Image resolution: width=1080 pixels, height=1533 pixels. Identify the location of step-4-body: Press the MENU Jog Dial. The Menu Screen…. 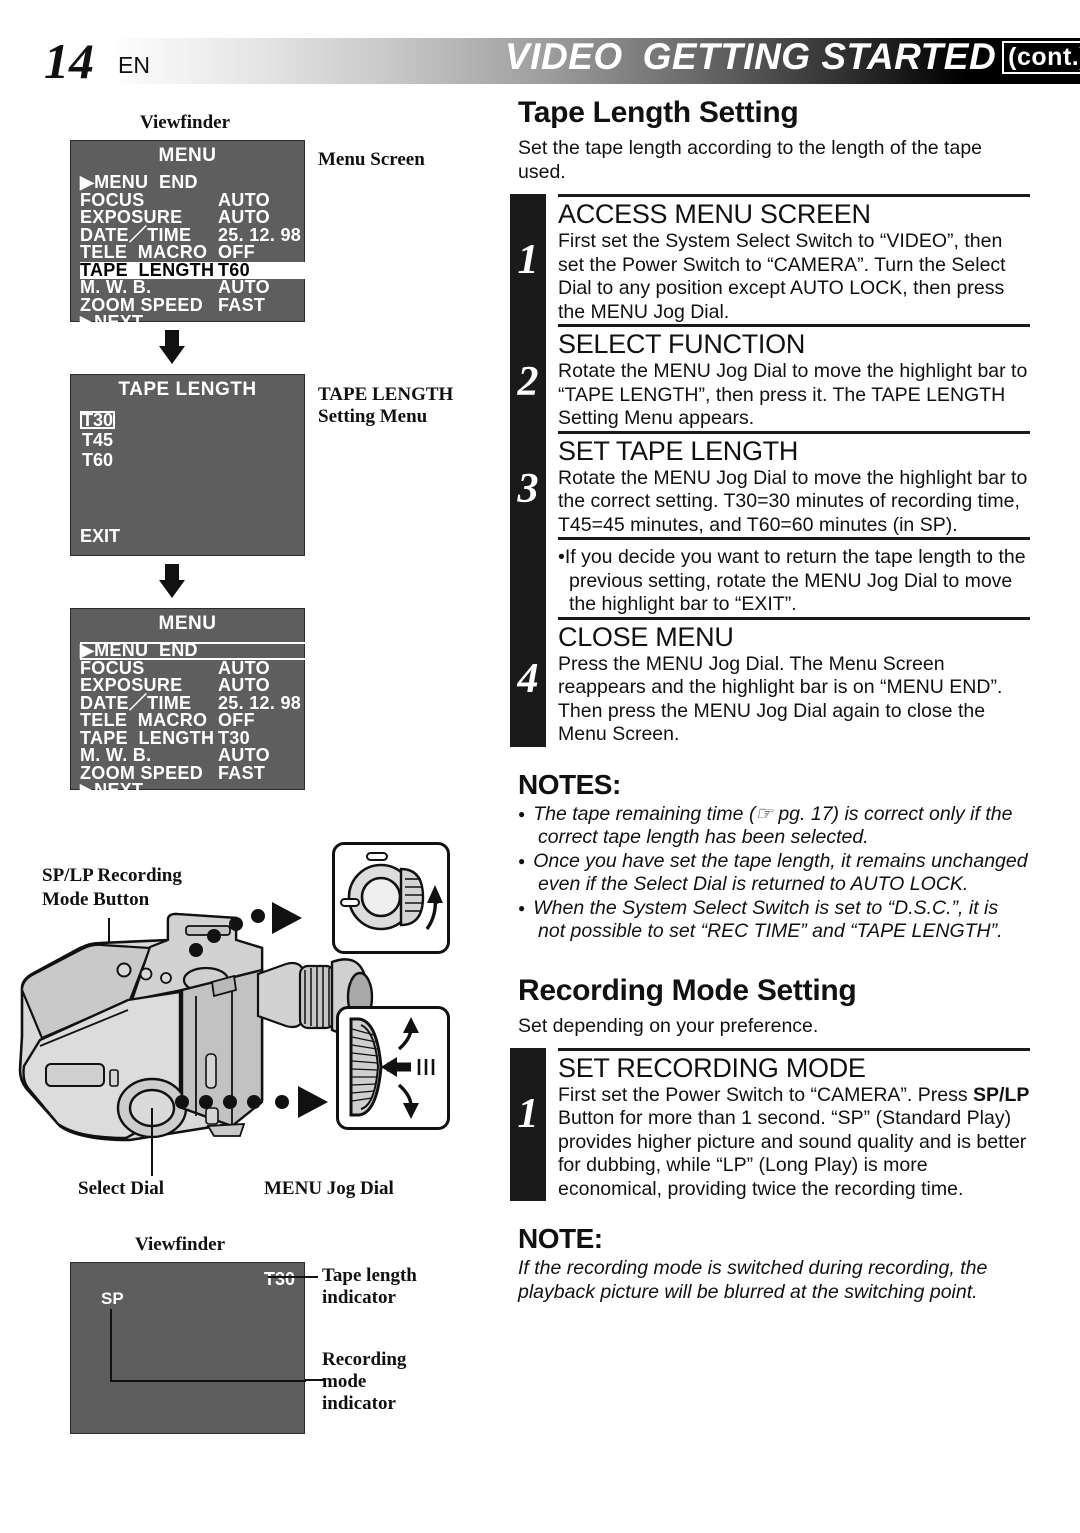
(780, 699).